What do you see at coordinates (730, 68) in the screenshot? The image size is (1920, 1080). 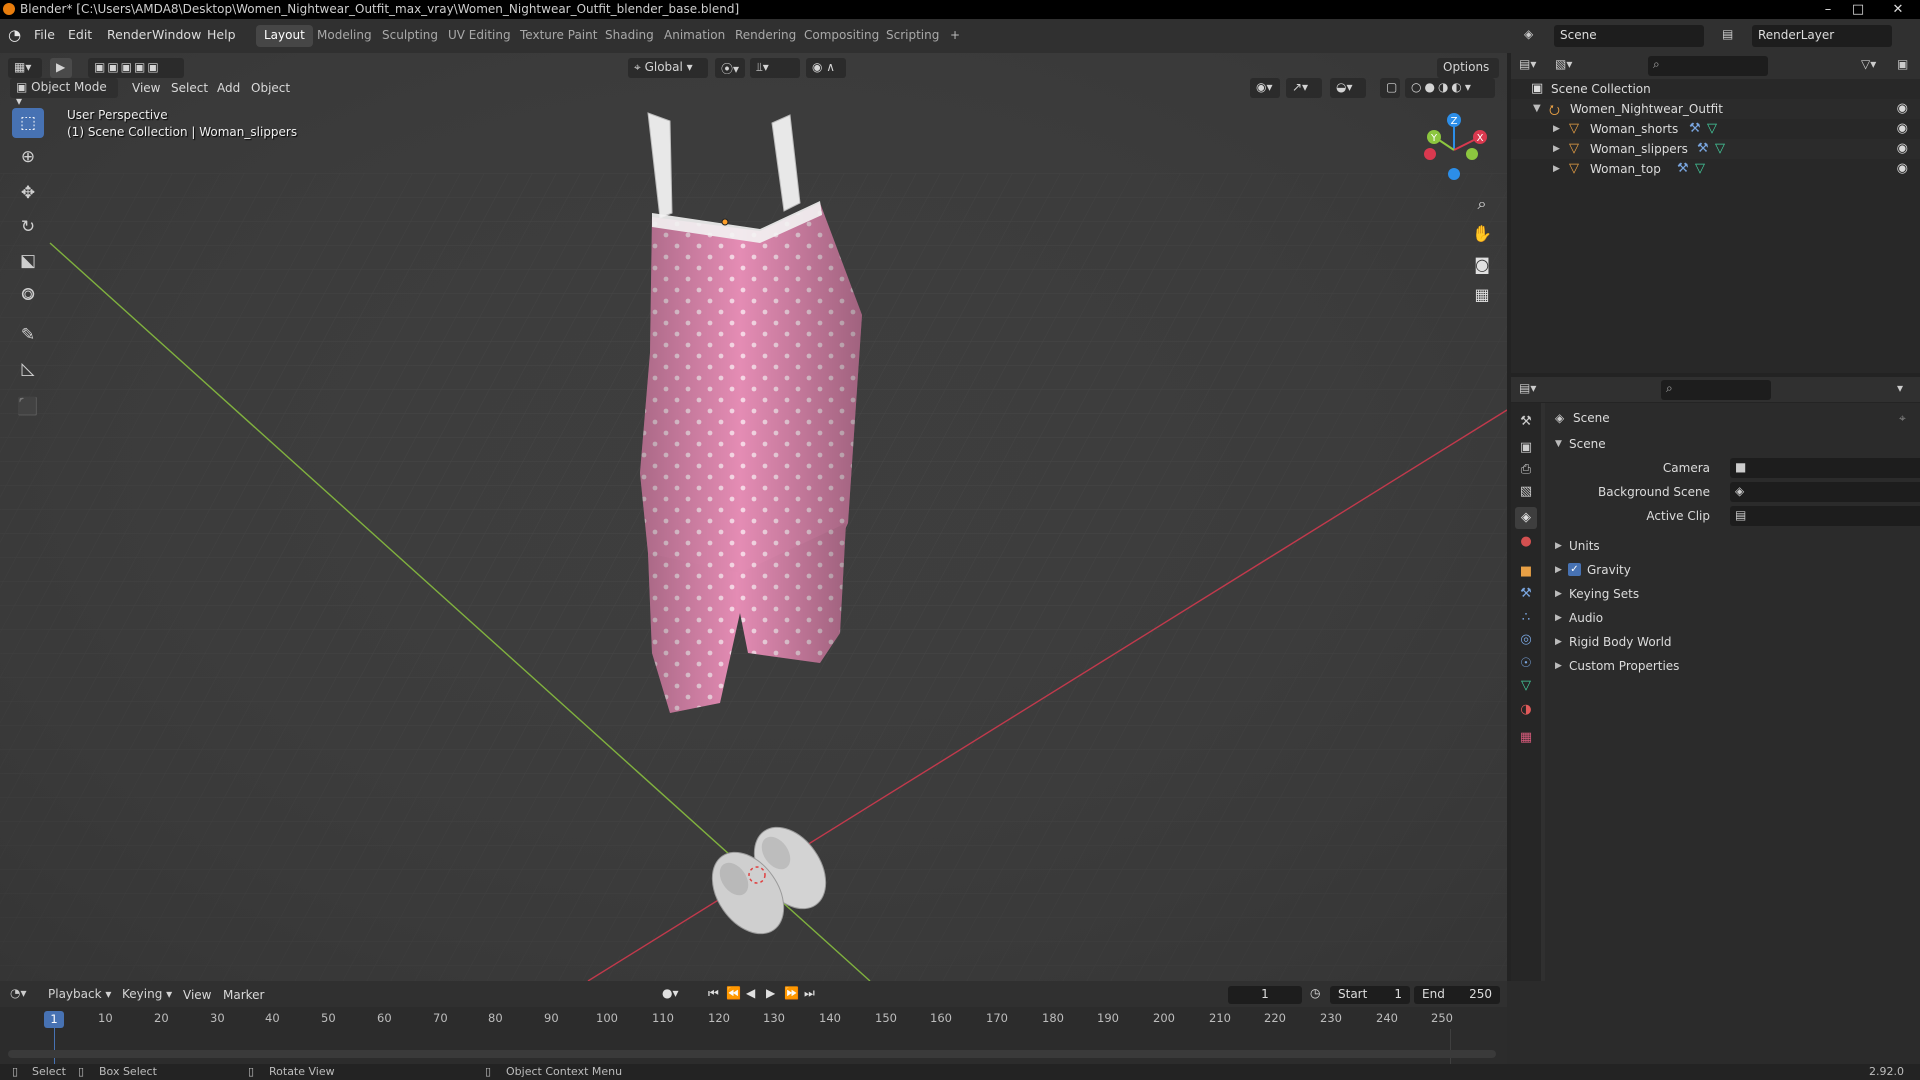 I see `pivot-point-icon: ⦿▾` at bounding box center [730, 68].